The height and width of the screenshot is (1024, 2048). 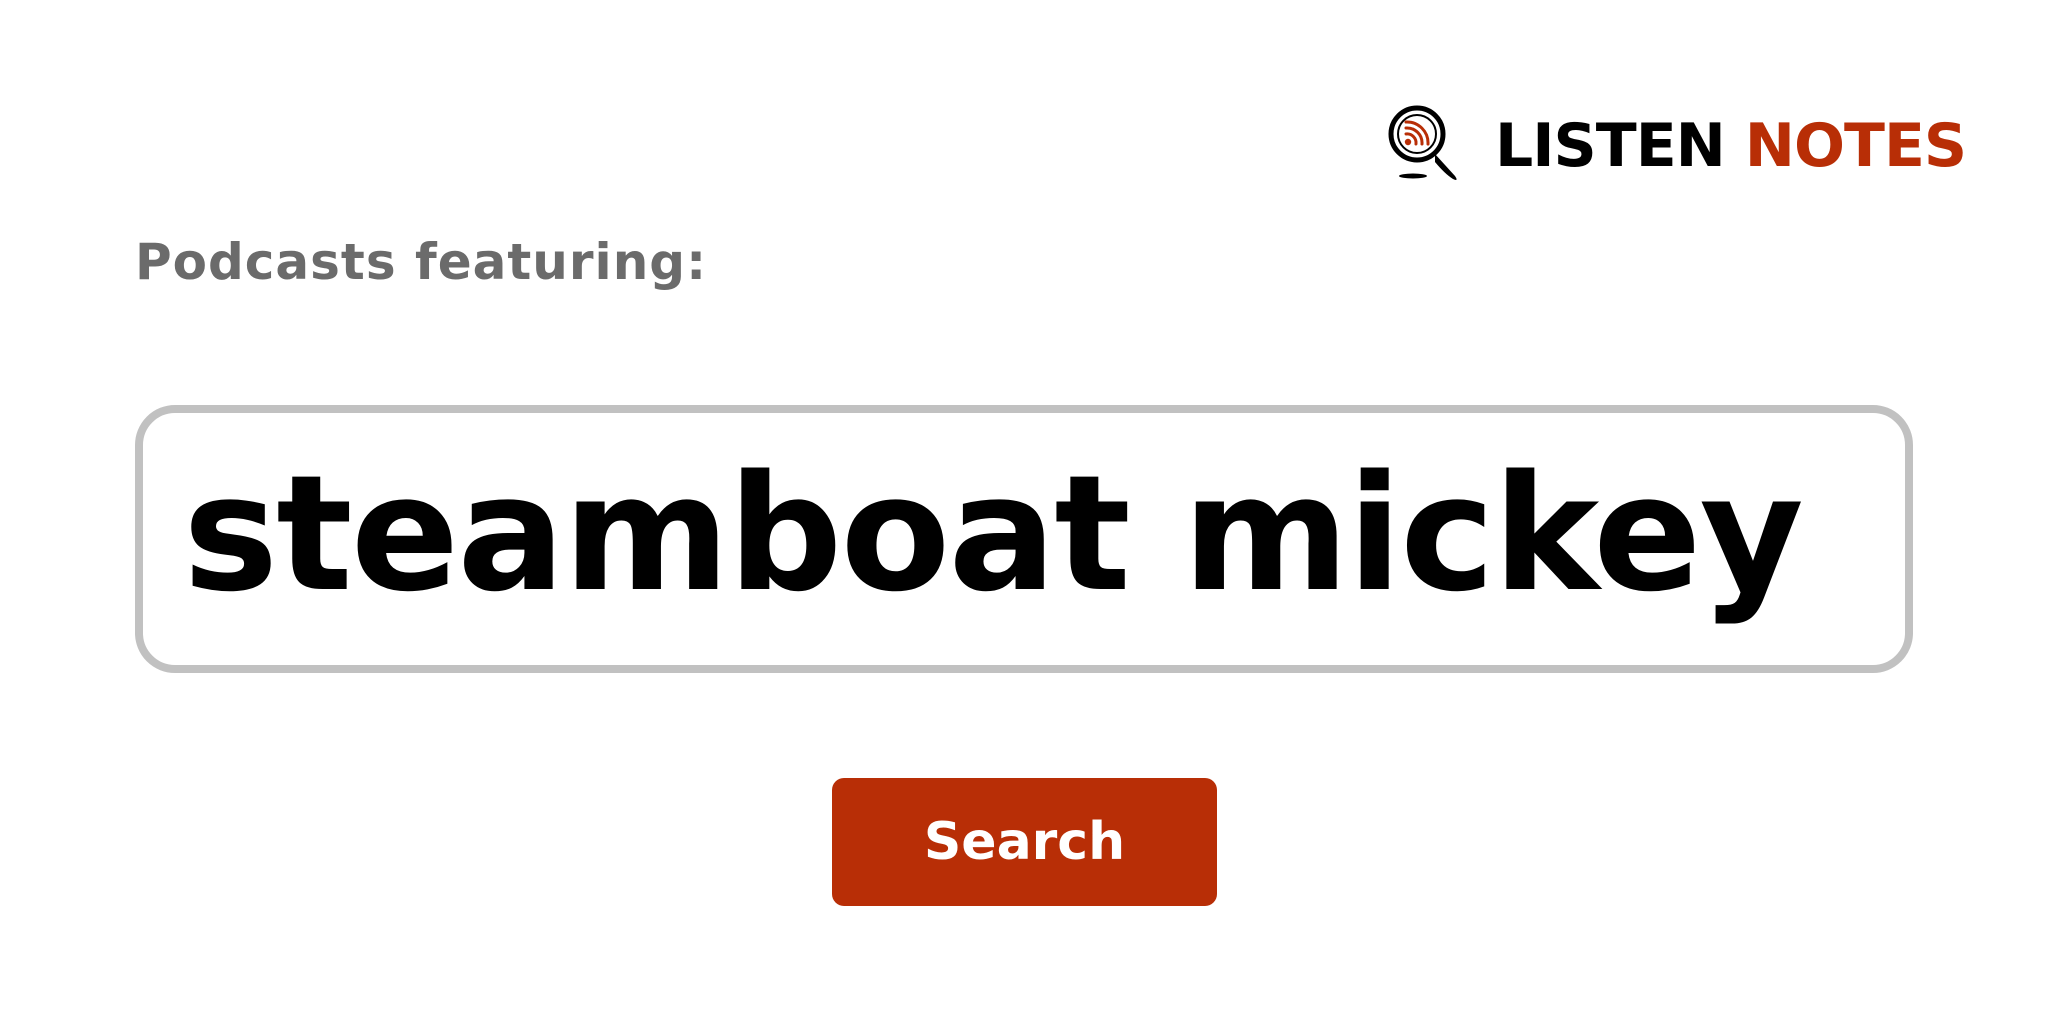 What do you see at coordinates (1610, 146) in the screenshot?
I see `brand-name-listen: LISTEN` at bounding box center [1610, 146].